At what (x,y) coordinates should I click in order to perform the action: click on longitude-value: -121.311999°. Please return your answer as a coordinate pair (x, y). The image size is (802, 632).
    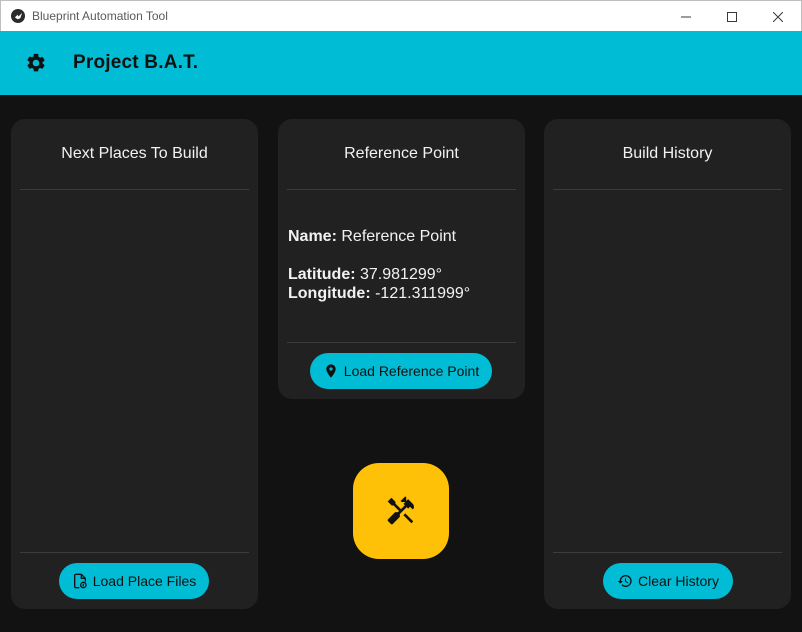
    Looking at the image, I should click on (423, 293).